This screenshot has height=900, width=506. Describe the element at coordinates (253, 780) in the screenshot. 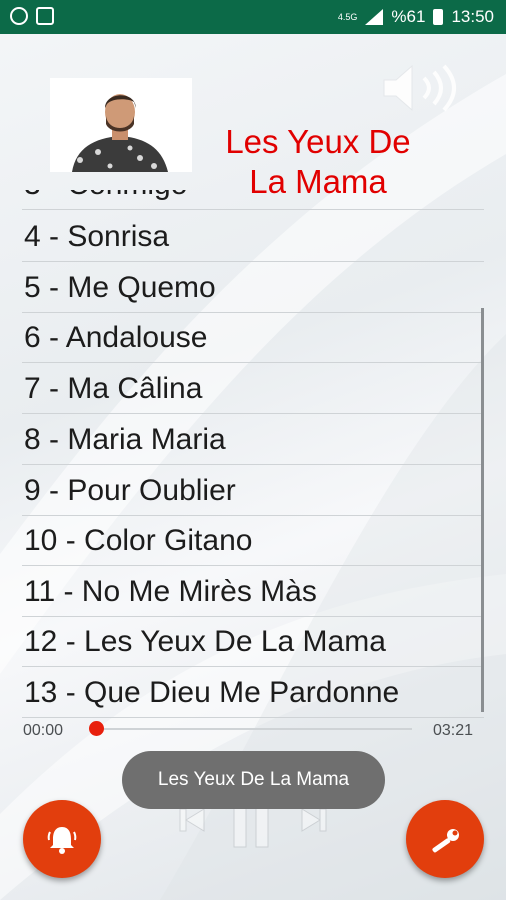

I see `toast-message: Les Yeux De La Mama` at that location.